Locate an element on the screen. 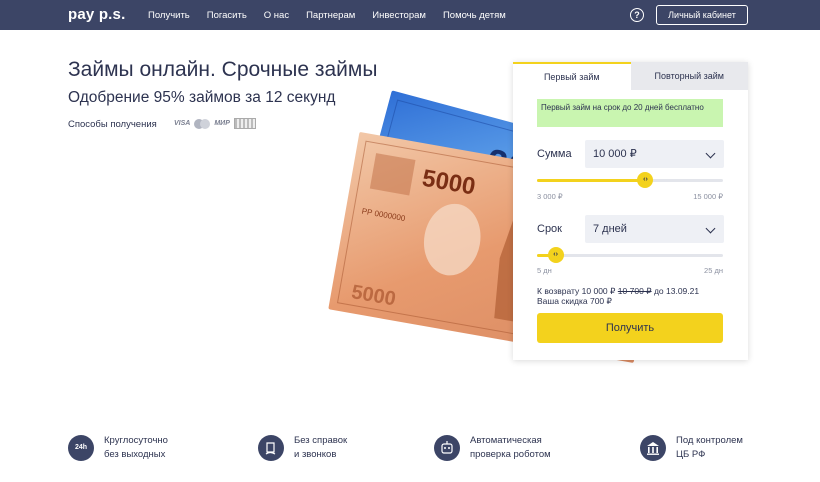 This screenshot has height=482, width=820. nav-about: О нас is located at coordinates (276, 15).